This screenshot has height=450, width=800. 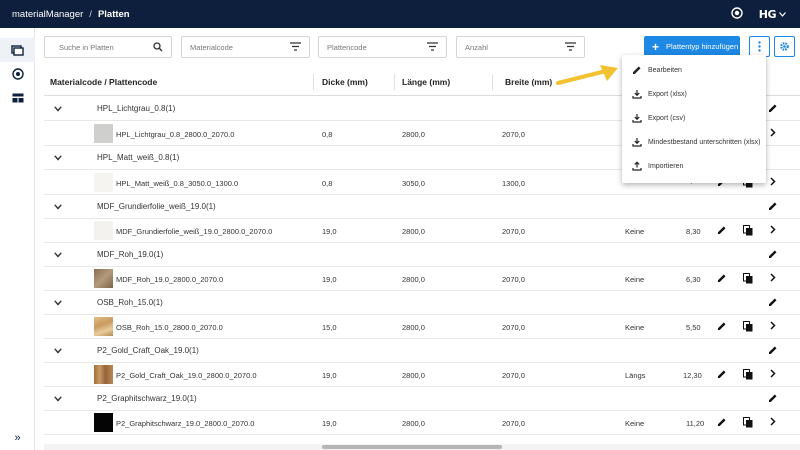 What do you see at coordinates (635, 279) in the screenshot?
I see `cell-maserung: Keine` at bounding box center [635, 279].